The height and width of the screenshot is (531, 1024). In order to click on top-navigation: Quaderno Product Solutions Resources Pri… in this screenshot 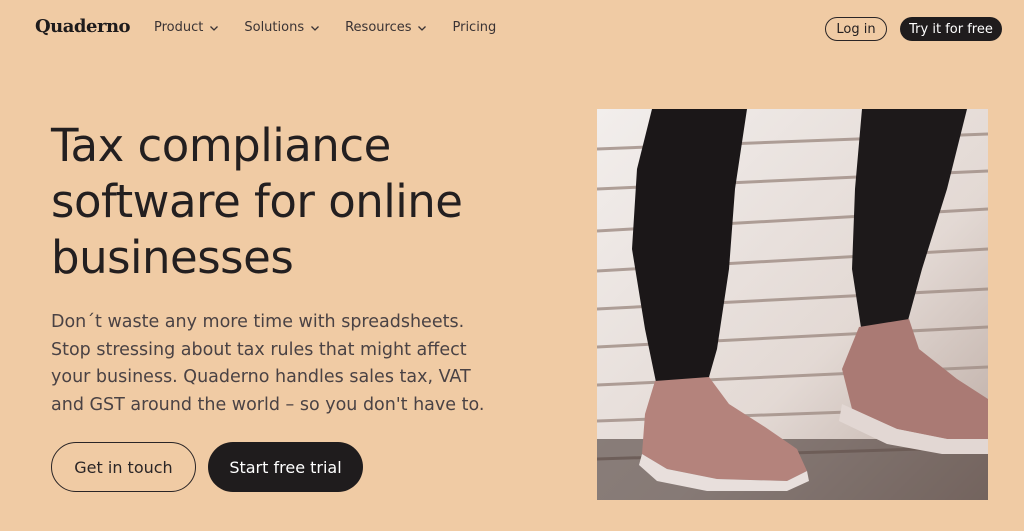, I will do `click(512, 29)`.